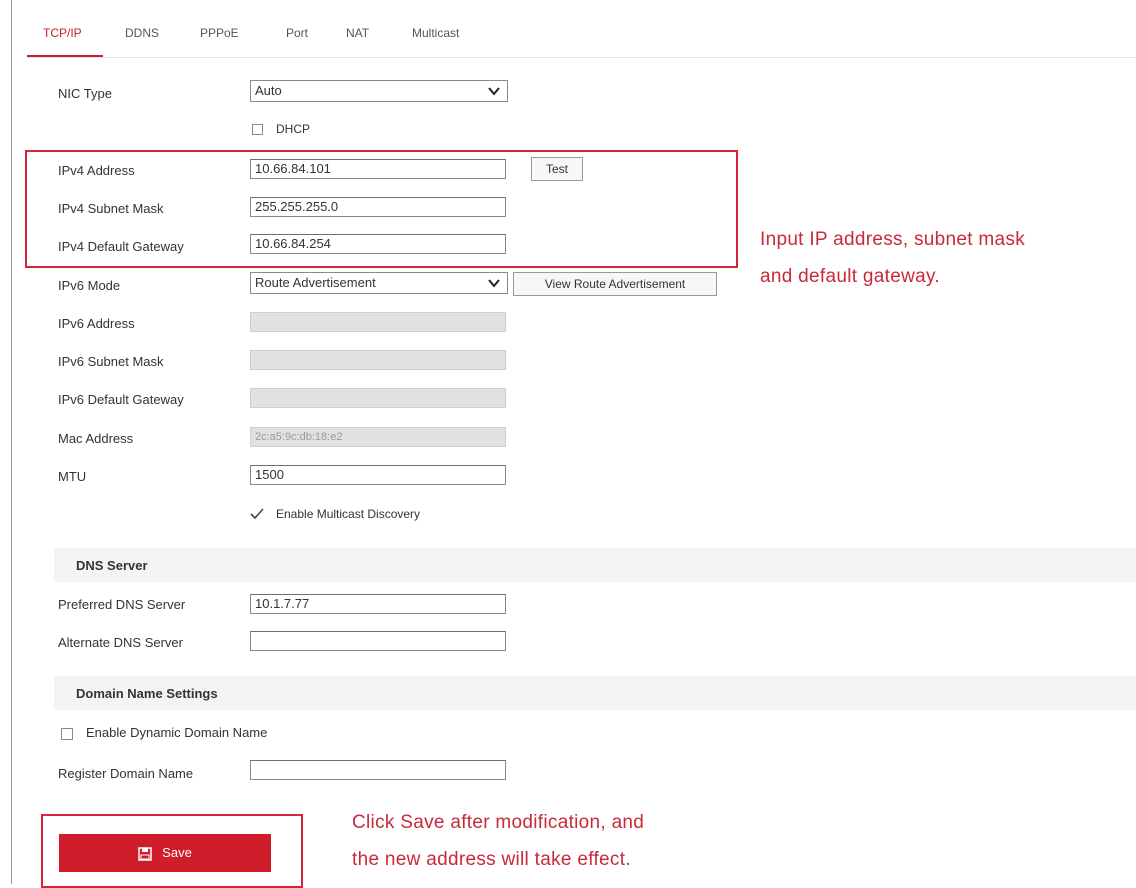  Describe the element at coordinates (112, 565) in the screenshot. I see `dns-server-heading: DNS Server` at that location.